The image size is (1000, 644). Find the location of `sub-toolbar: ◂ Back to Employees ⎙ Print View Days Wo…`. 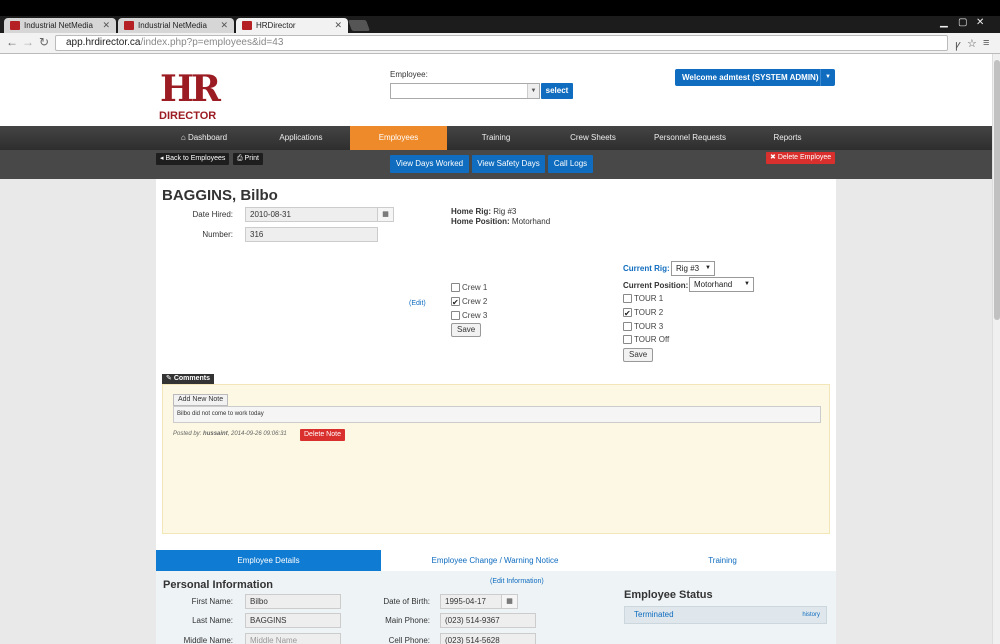

sub-toolbar: ◂ Back to Employees ⎙ Print View Days Wo… is located at coordinates (496, 164).